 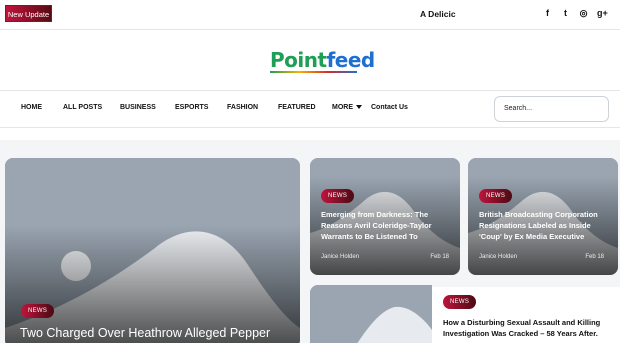 I want to click on news-ticker: A Delicic, so click(x=438, y=14).